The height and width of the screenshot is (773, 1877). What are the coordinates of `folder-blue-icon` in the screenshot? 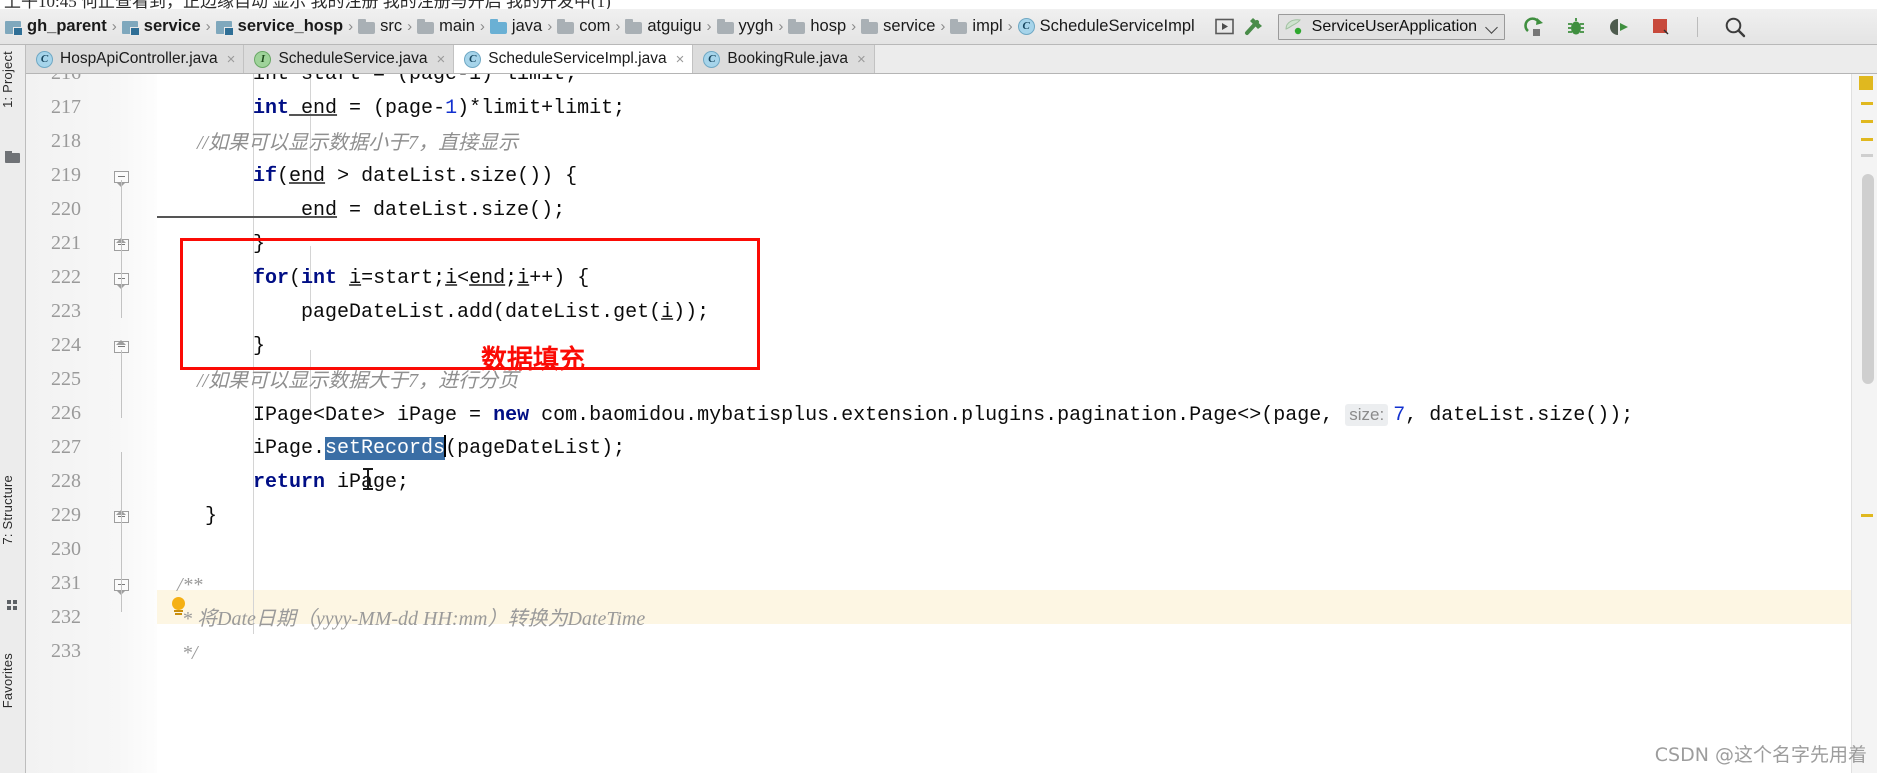 It's located at (498, 26).